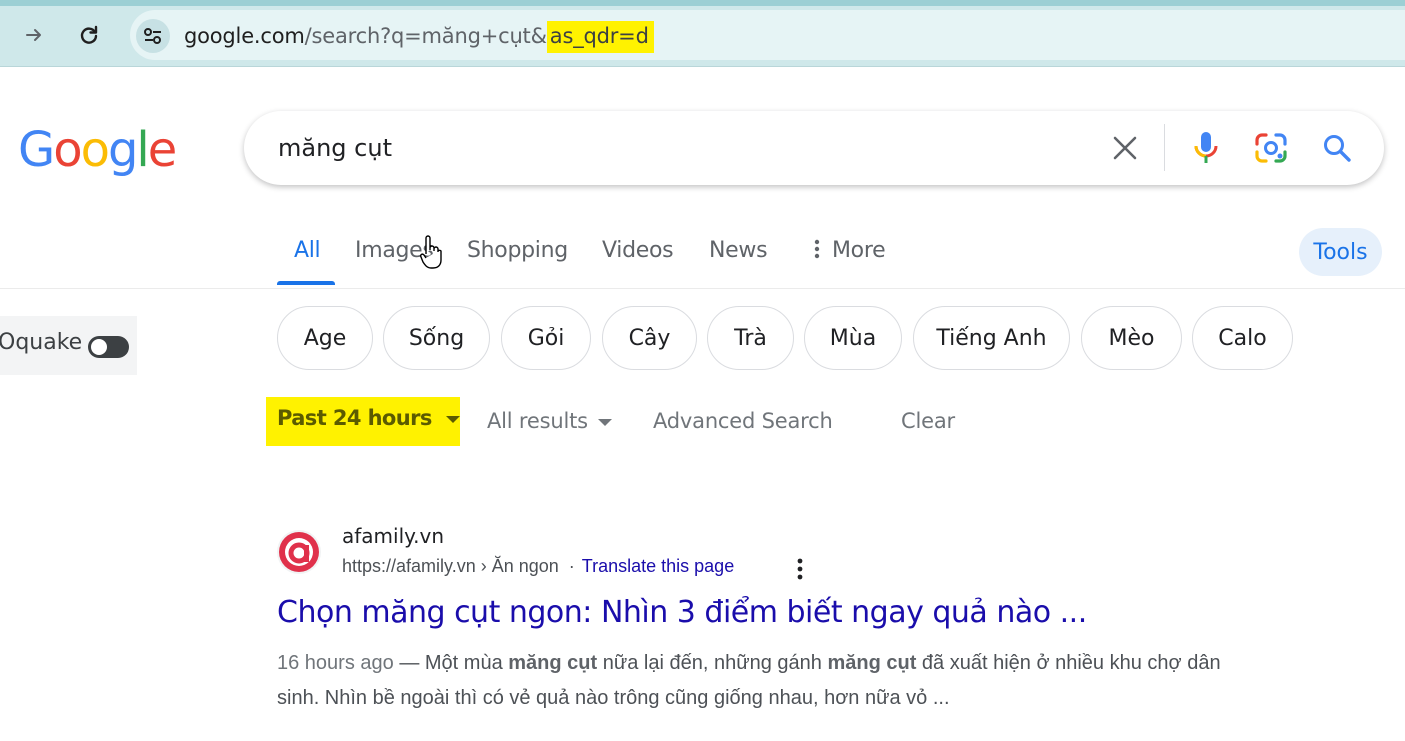 Image resolution: width=1405 pixels, height=741 pixels. I want to click on tab-more-label: More, so click(859, 250).